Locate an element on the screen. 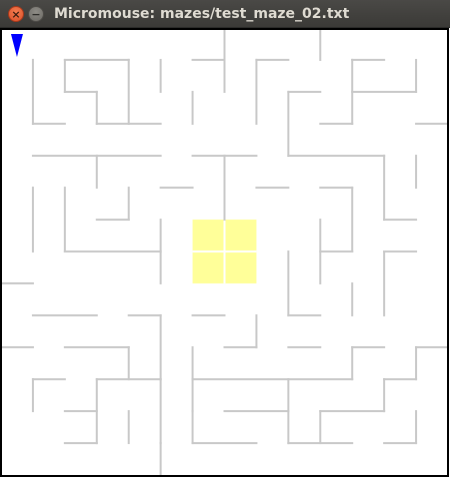 The height and width of the screenshot is (478, 450). goal-area is located at coordinates (224, 251).